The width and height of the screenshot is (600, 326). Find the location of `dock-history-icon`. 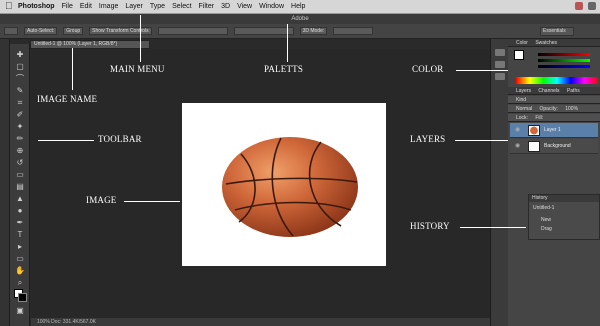

dock-history-icon is located at coordinates (500, 52).